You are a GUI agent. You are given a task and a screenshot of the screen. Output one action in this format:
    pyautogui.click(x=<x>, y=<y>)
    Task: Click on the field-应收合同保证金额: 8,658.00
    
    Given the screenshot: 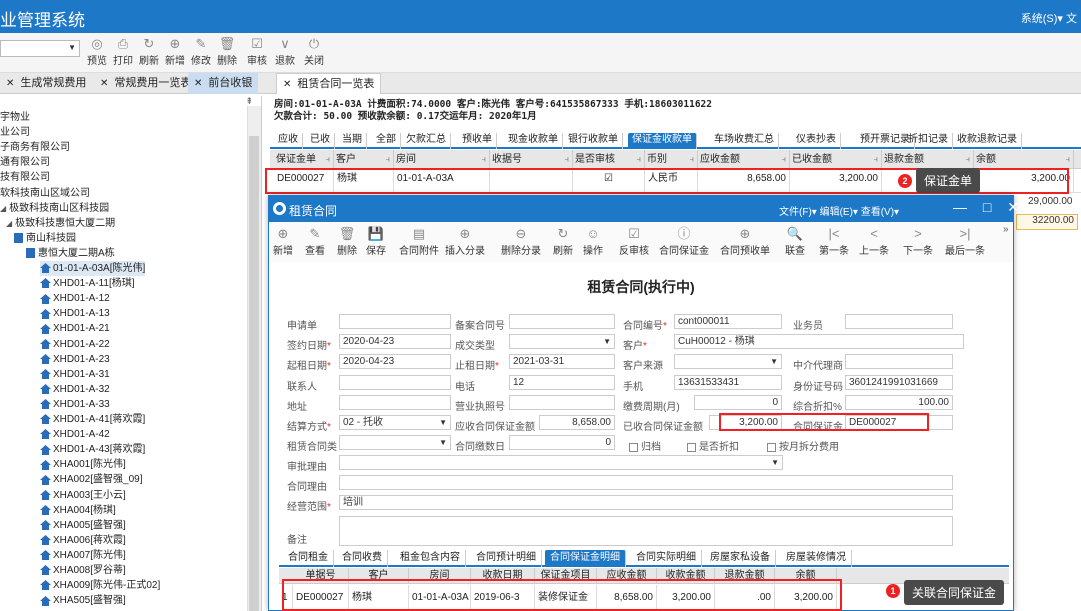 What is the action you would take?
    pyautogui.click(x=577, y=422)
    